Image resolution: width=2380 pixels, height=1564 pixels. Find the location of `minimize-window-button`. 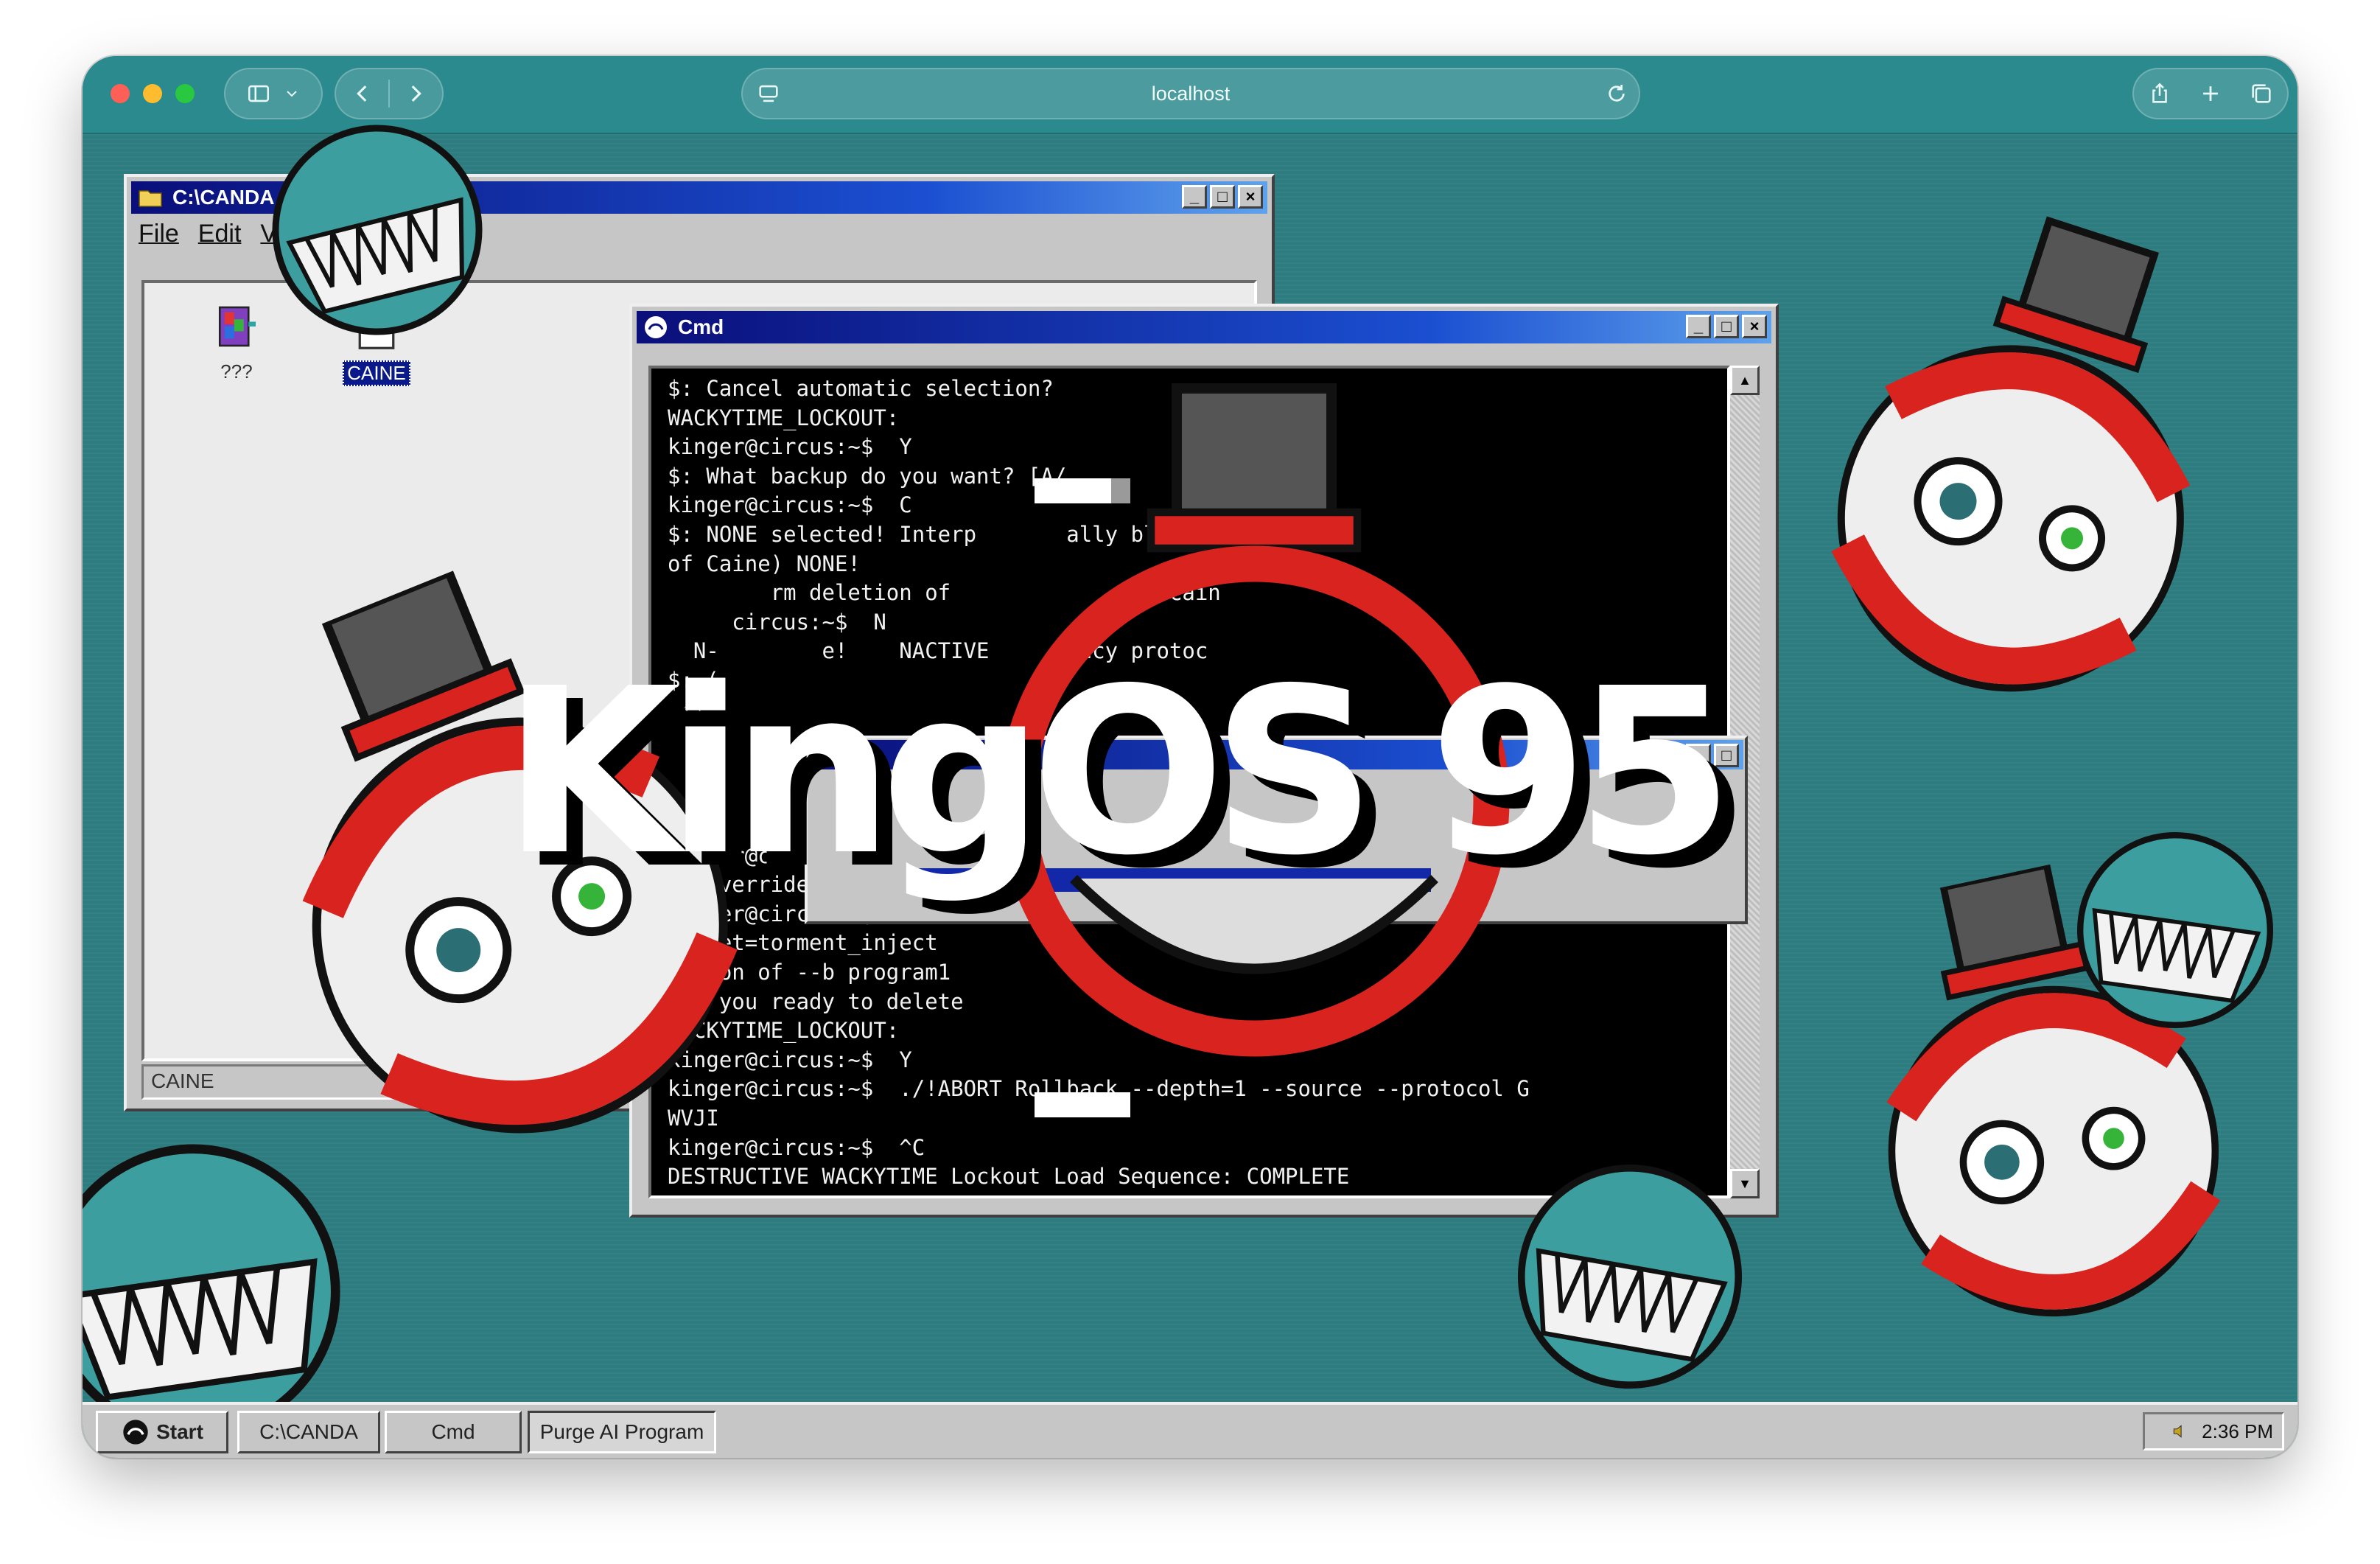

minimize-window-button is located at coordinates (152, 93).